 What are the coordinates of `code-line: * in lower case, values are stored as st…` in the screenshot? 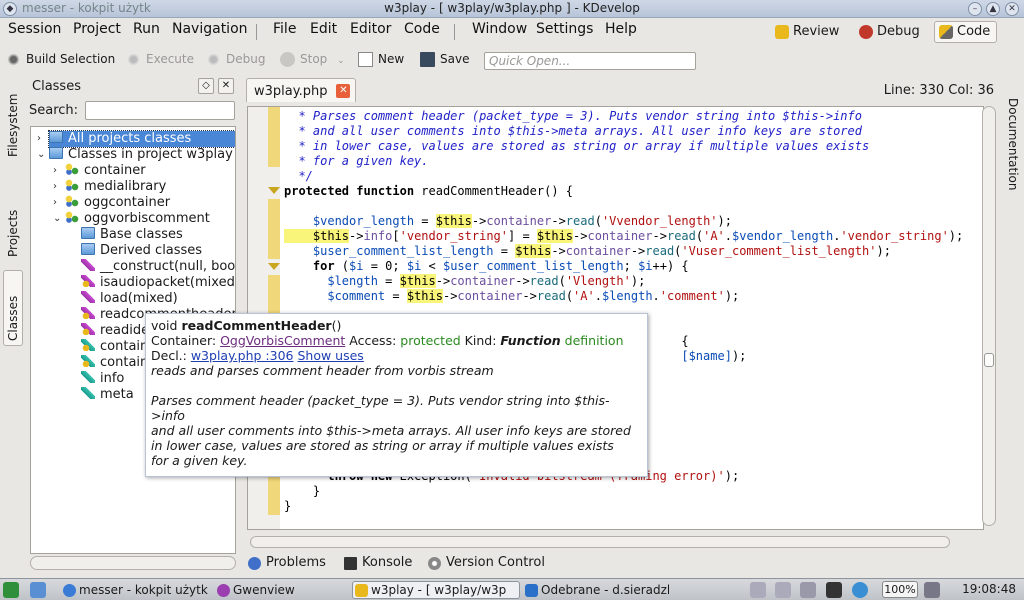 It's located at (623, 146).